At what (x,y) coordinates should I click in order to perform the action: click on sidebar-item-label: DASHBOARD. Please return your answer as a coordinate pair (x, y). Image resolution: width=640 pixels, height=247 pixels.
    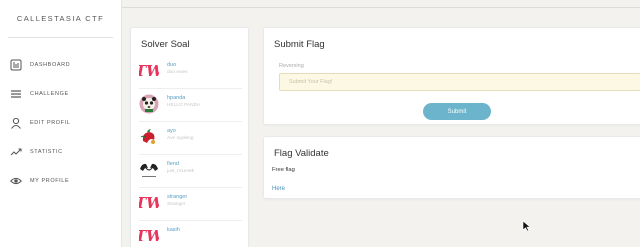
    Looking at the image, I should click on (50, 64).